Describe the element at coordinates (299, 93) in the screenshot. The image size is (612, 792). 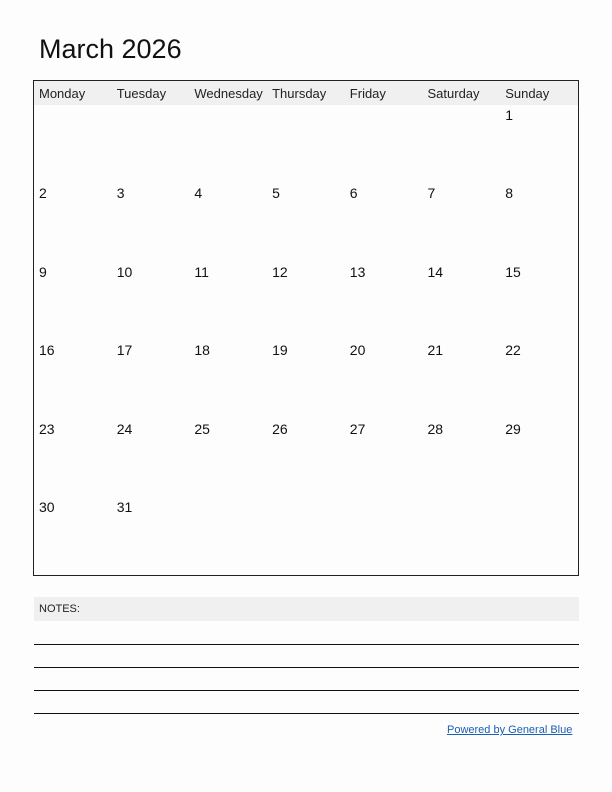
I see `weekday-thursday: Thursday` at that location.